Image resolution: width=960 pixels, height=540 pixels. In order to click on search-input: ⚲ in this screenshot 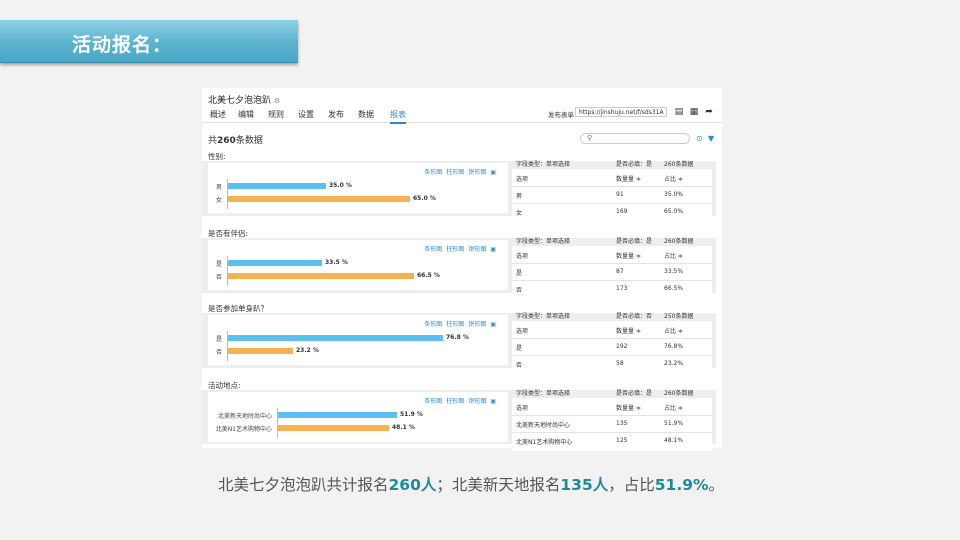, I will do `click(635, 138)`.